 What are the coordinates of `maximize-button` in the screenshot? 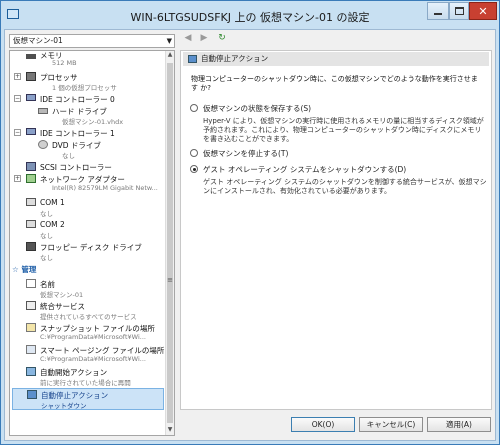 It's located at (459, 11).